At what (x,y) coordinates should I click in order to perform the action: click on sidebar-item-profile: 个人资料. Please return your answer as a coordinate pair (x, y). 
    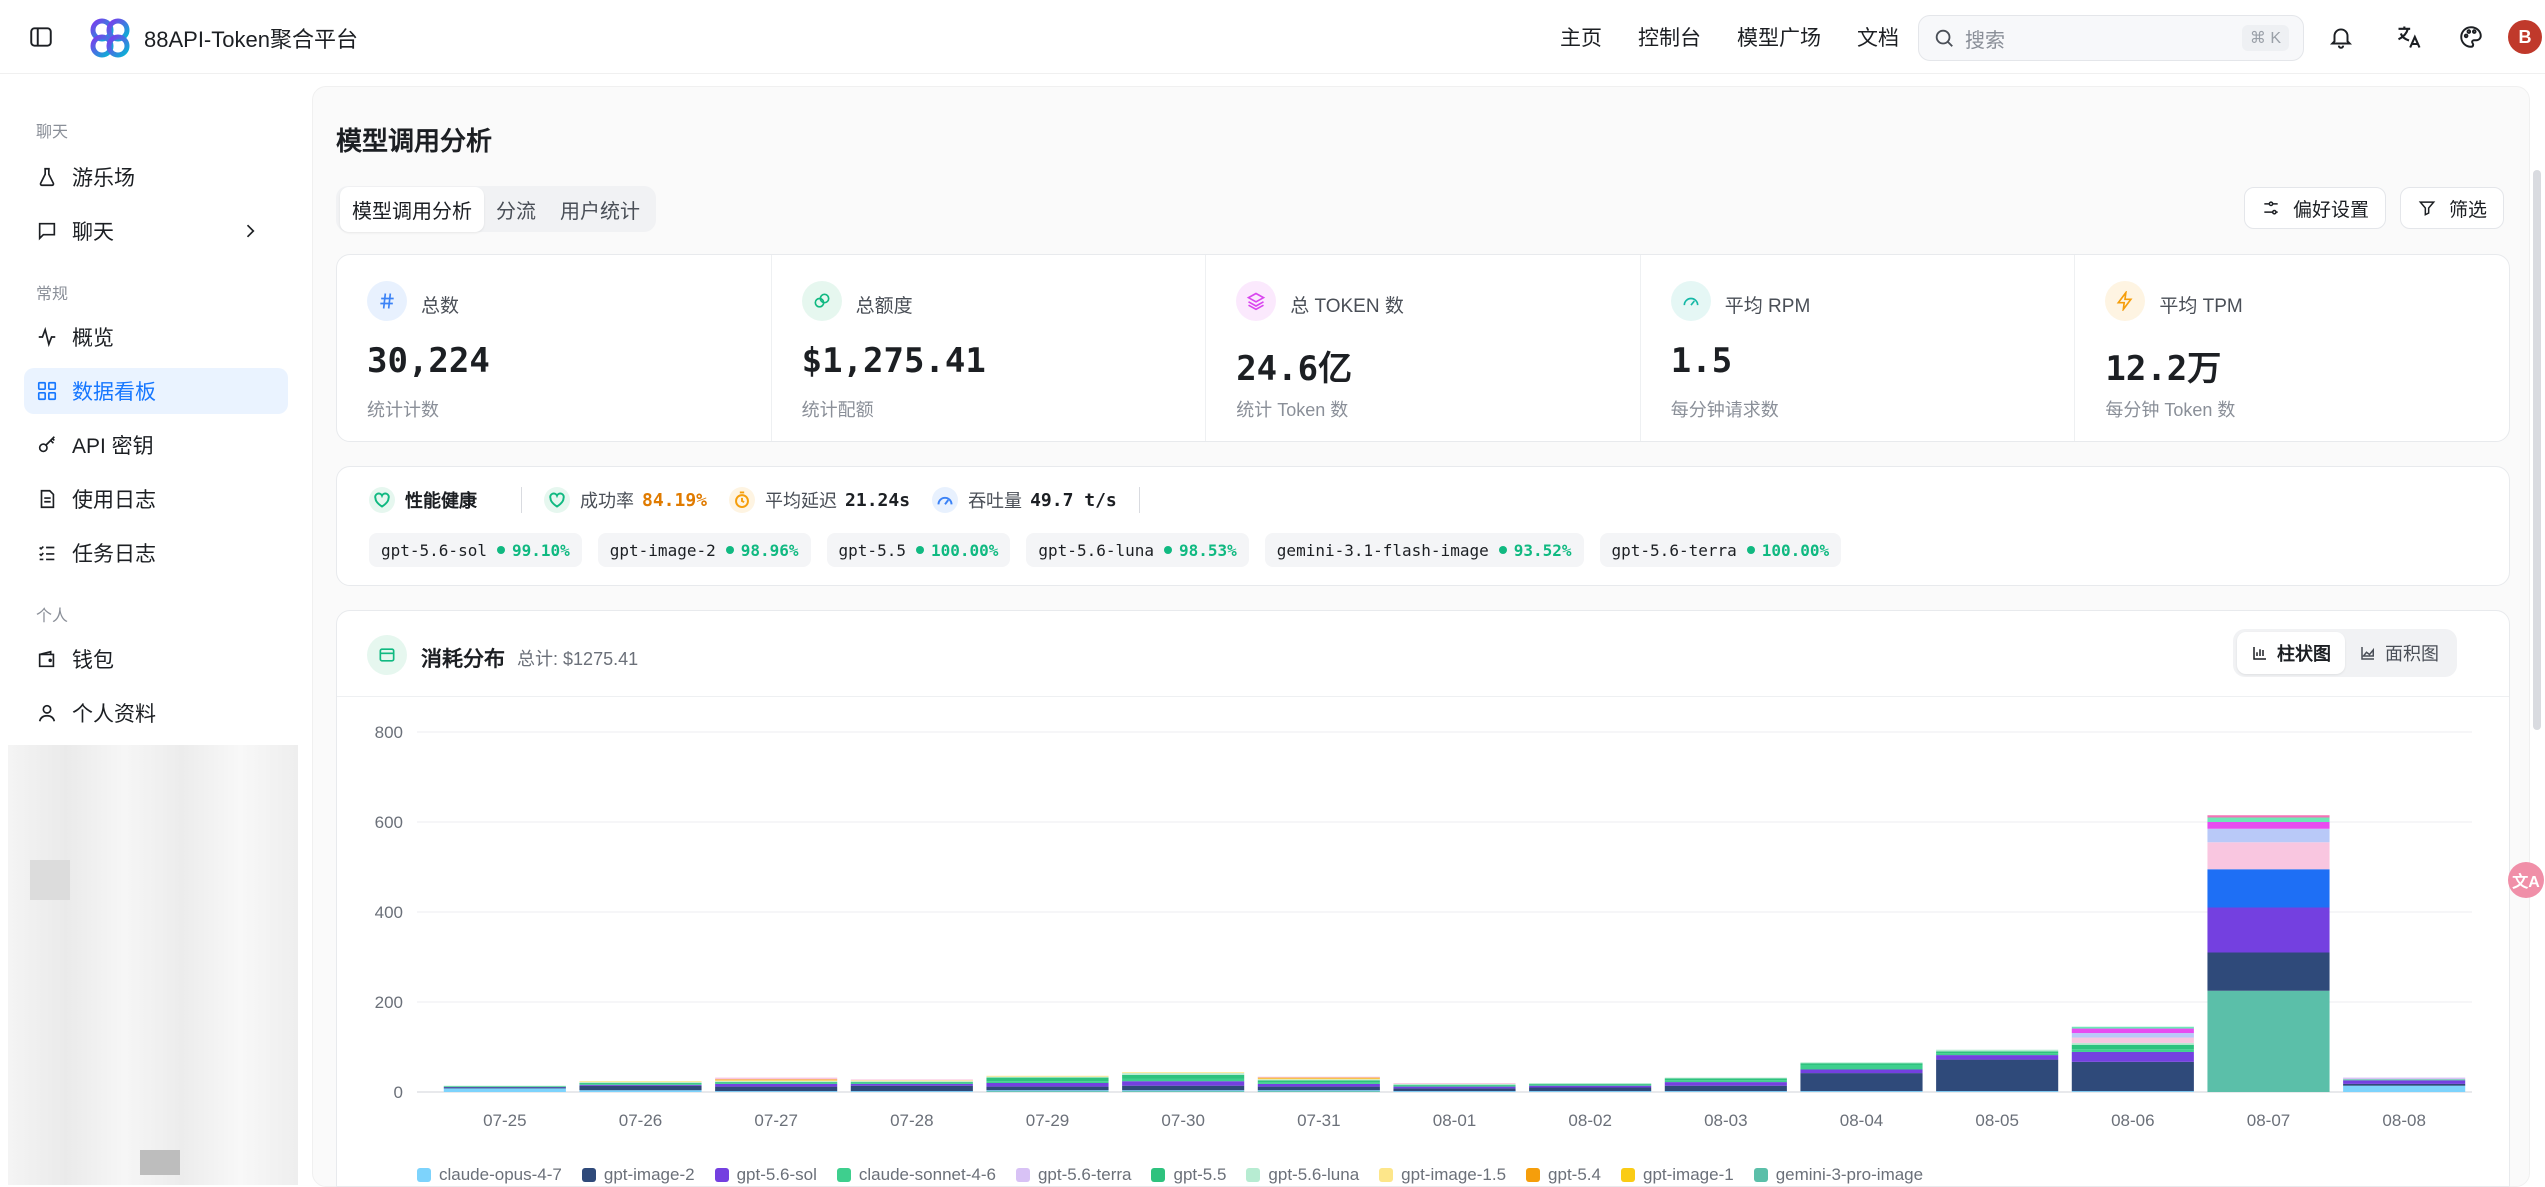
    Looking at the image, I should click on (156, 713).